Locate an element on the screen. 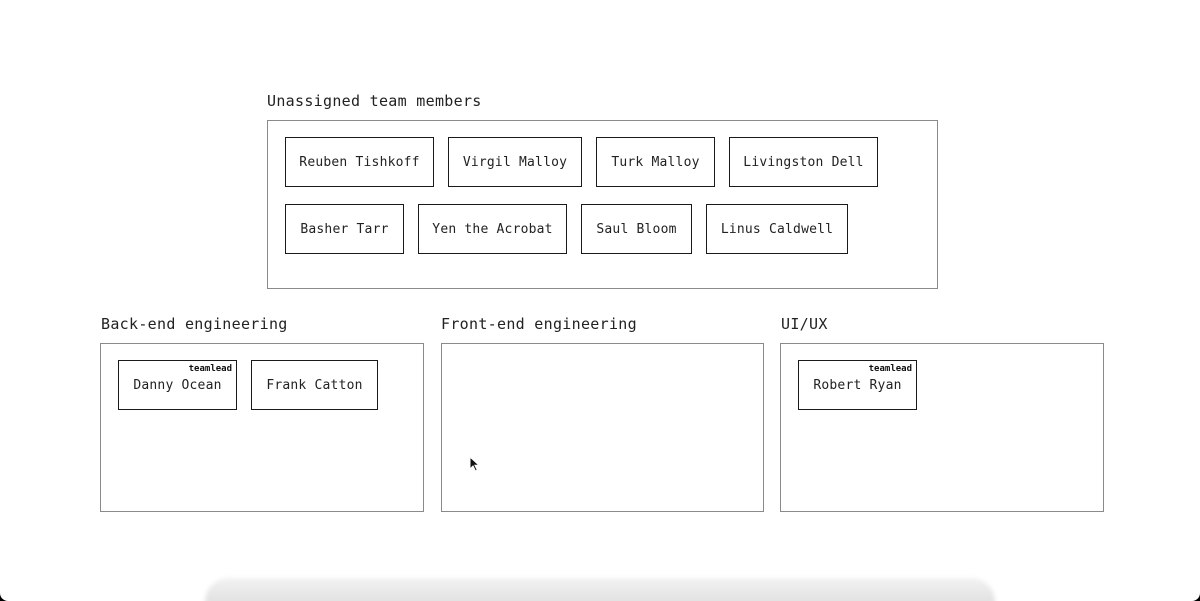 This screenshot has height=601, width=1200. member-name: Robert Ryan is located at coordinates (857, 385).